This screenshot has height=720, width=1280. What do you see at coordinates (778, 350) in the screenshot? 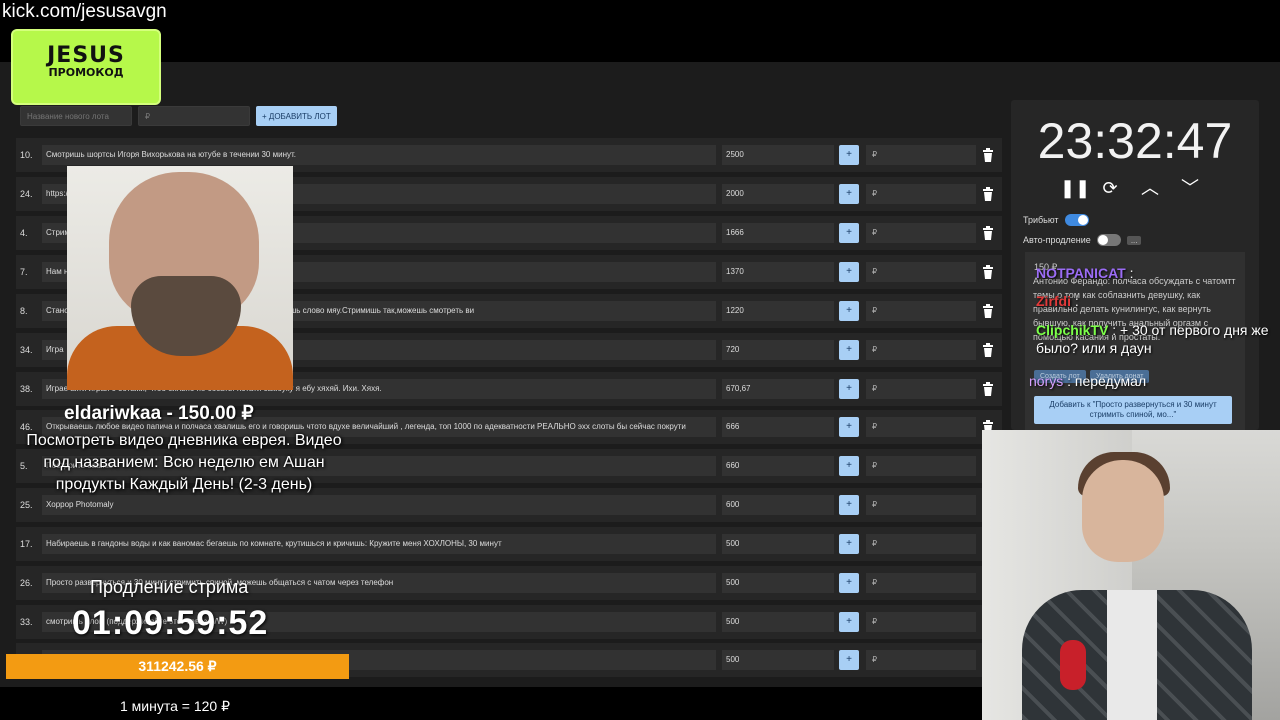
I see `lot-amount-input: 720` at bounding box center [778, 350].